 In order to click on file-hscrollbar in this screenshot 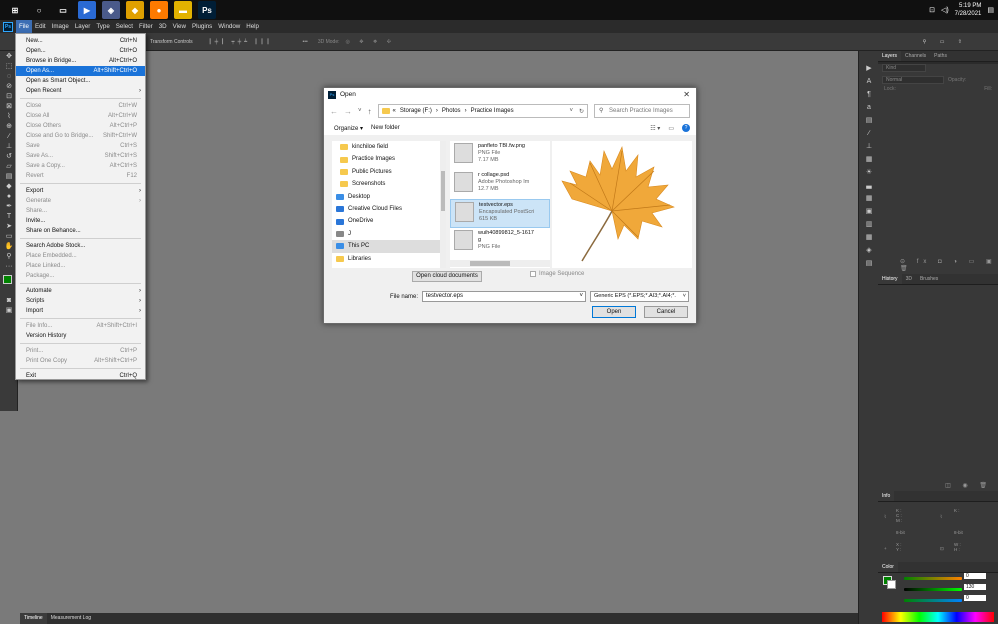, I will do `click(500, 263)`.